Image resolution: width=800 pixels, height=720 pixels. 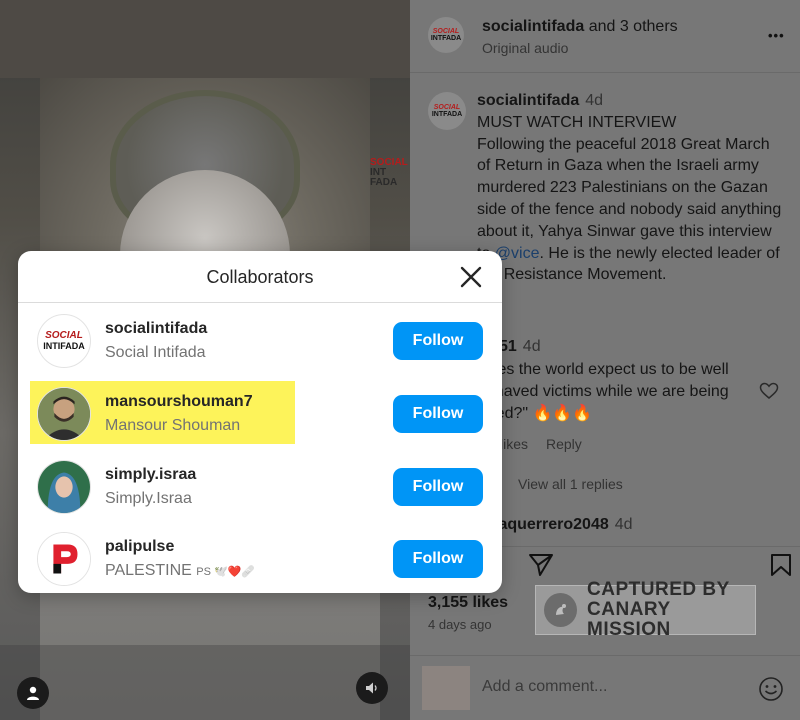 I want to click on emoji-icon, so click(x=771, y=689).